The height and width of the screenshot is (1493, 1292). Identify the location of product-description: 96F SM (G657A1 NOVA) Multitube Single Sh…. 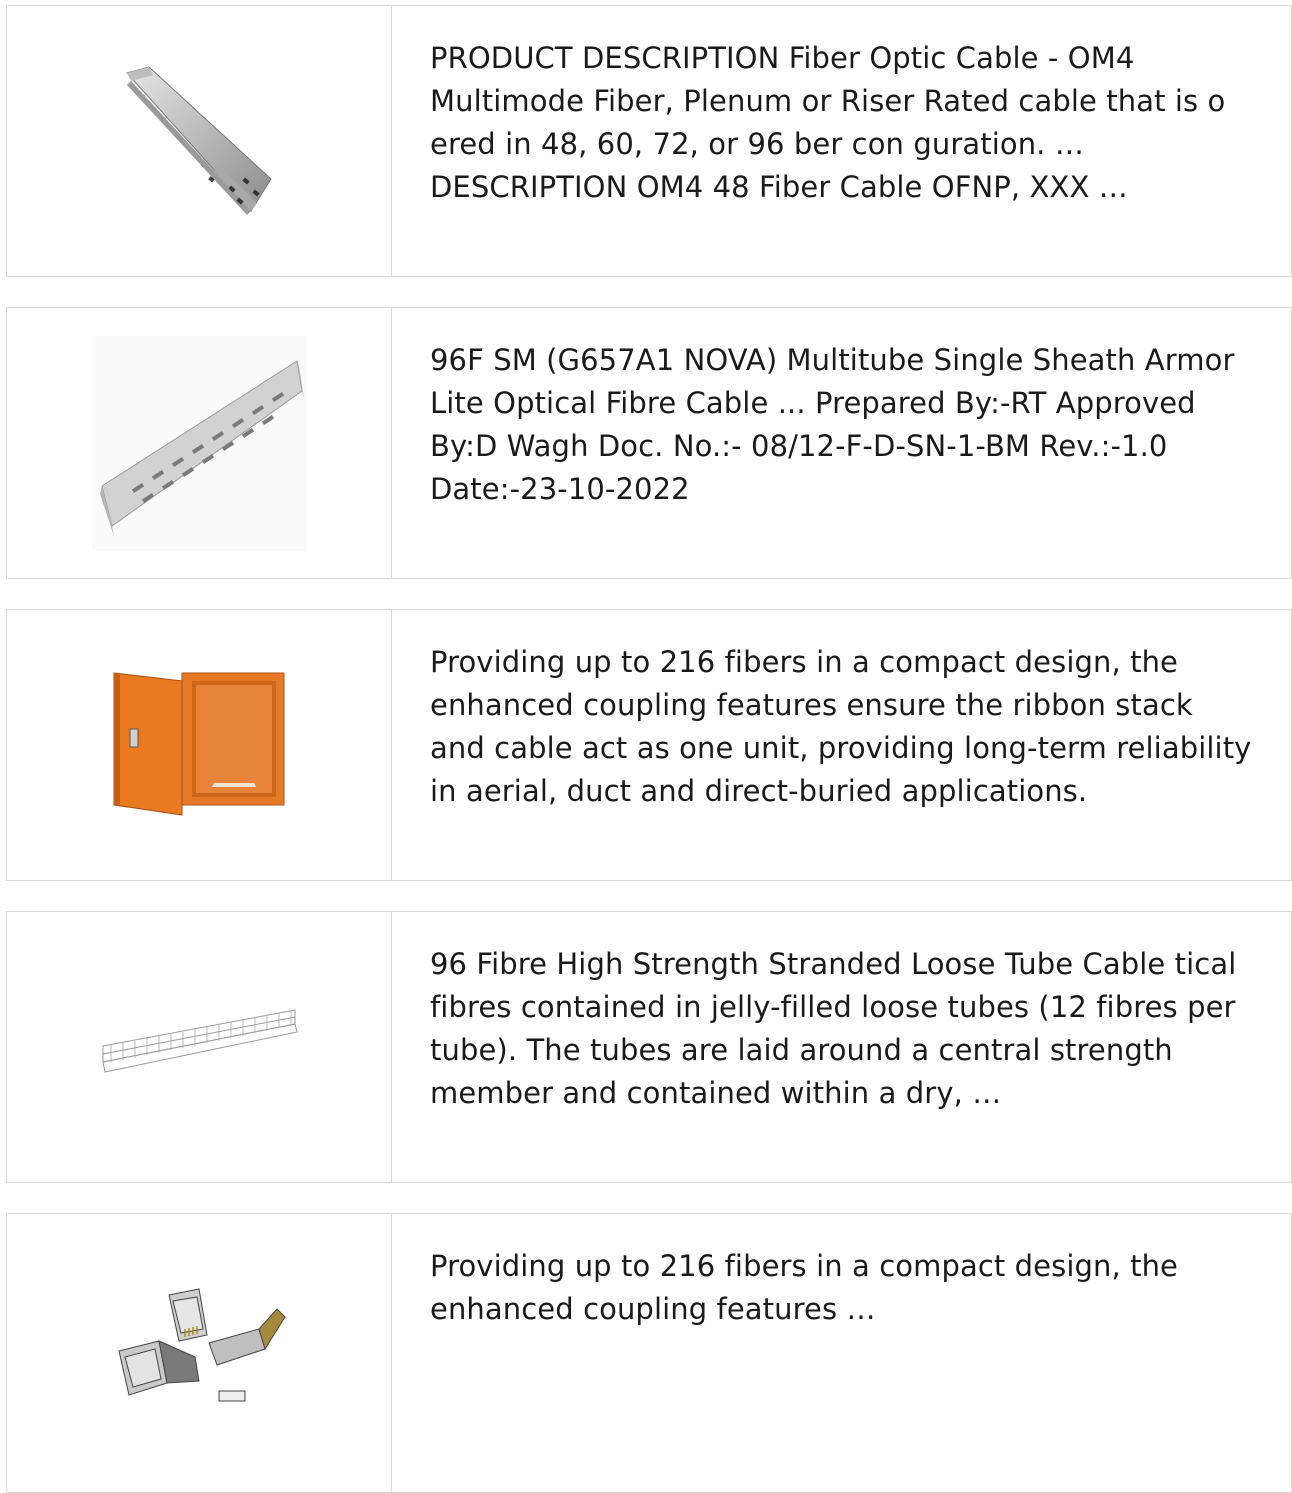
(841, 443).